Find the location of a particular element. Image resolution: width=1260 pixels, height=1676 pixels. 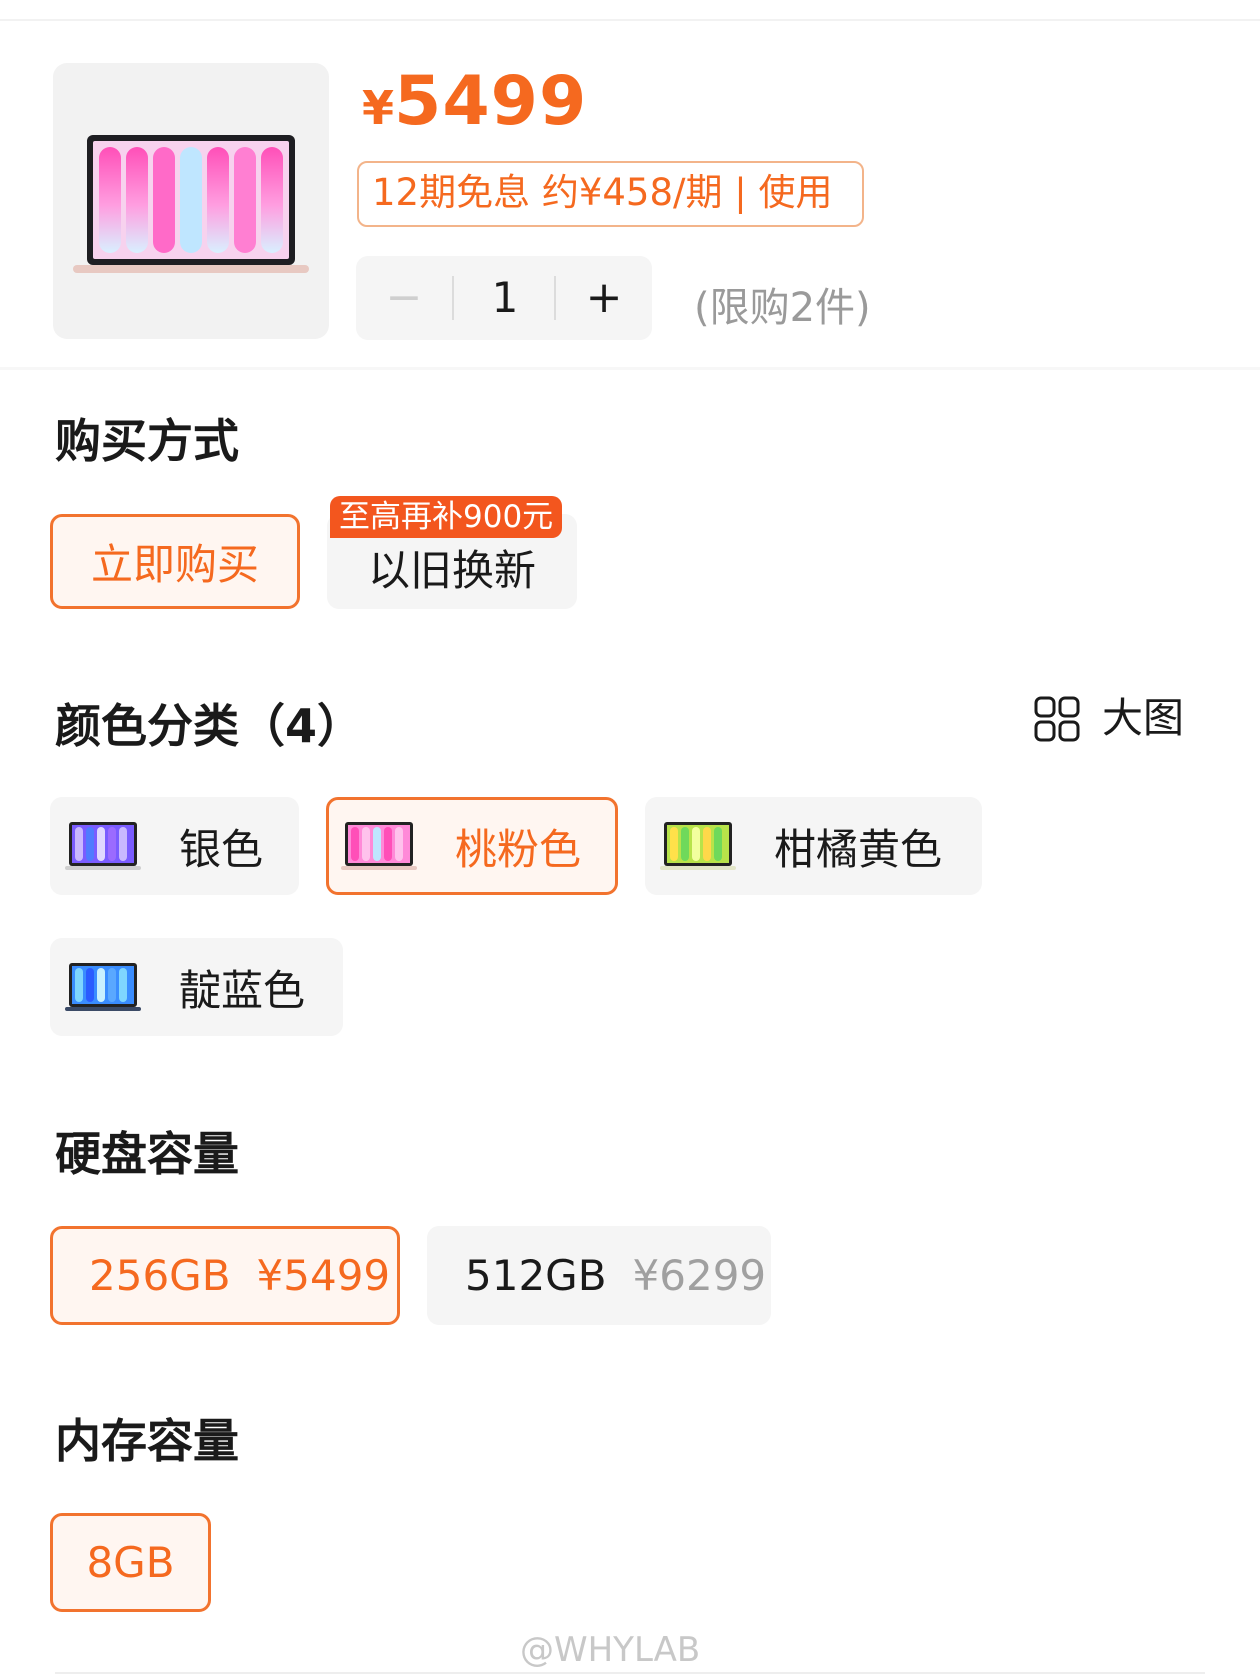

storage-option-256gb: 256GB ¥5499 is located at coordinates (225, 1275).